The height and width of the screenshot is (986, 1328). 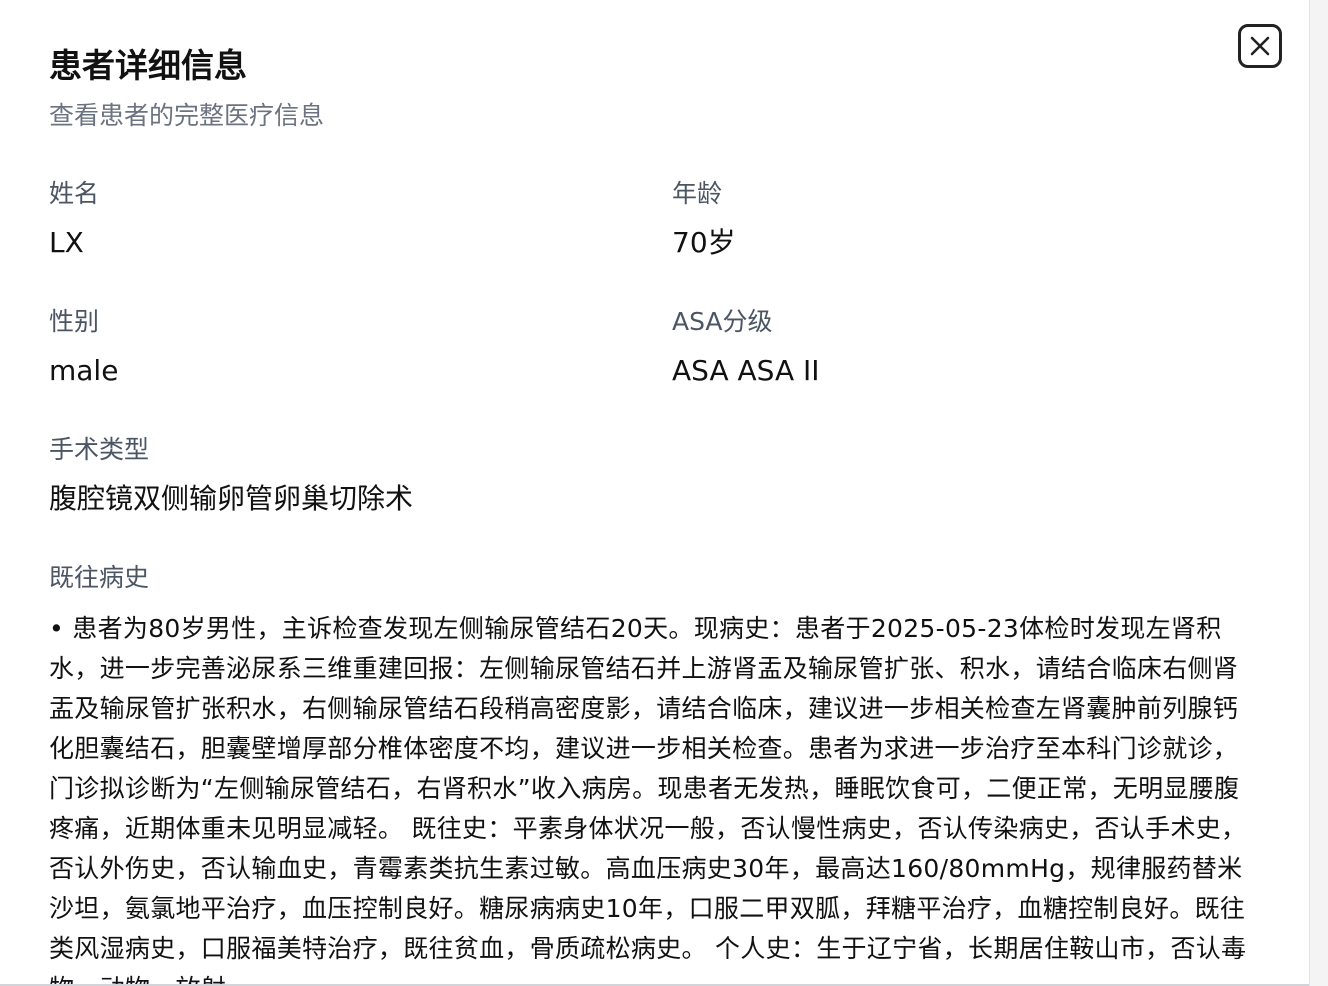 What do you see at coordinates (697, 193) in the screenshot?
I see `age-label: 年龄` at bounding box center [697, 193].